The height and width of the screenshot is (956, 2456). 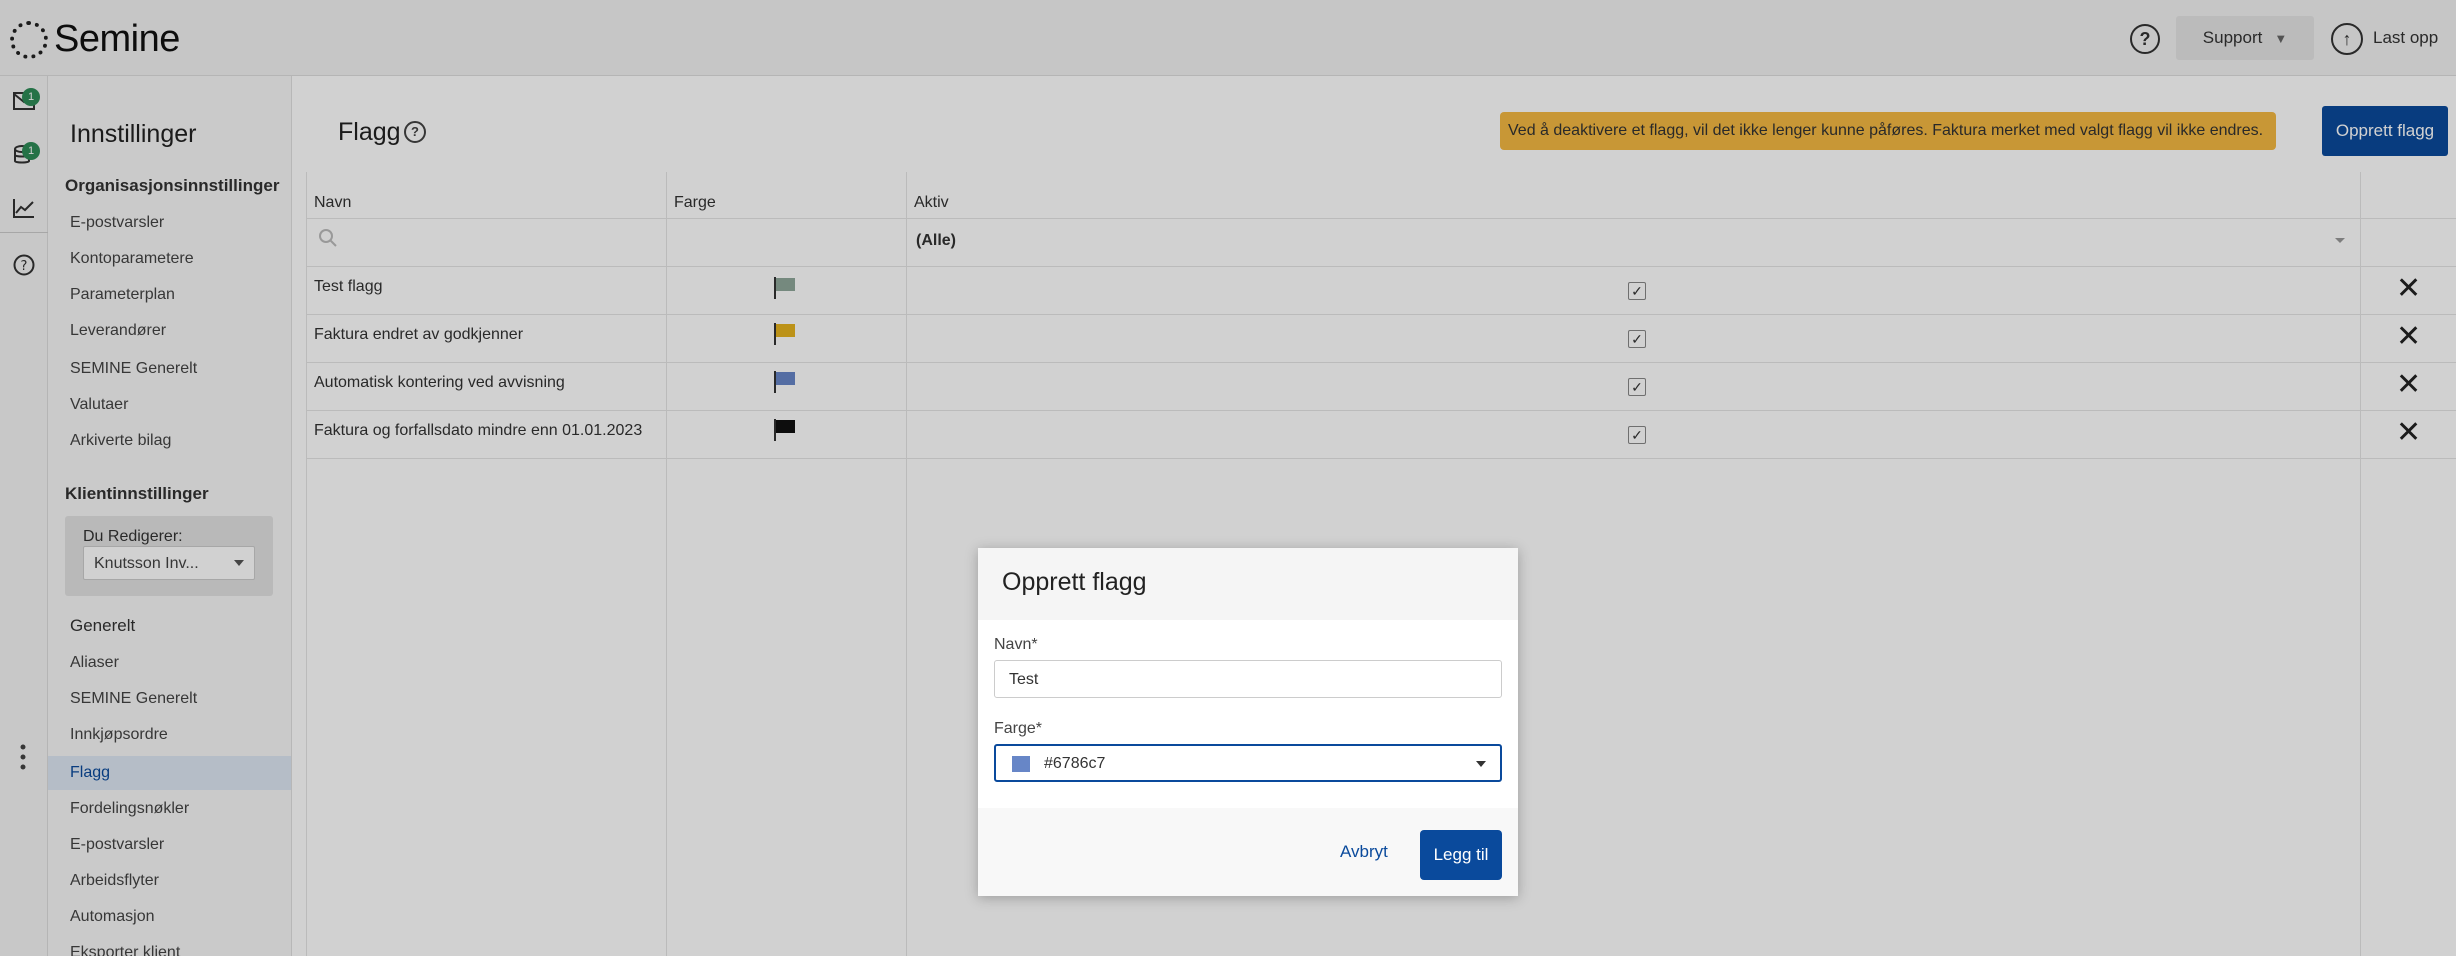 What do you see at coordinates (1074, 582) in the screenshot?
I see `dialog-title: Opprett flagg` at bounding box center [1074, 582].